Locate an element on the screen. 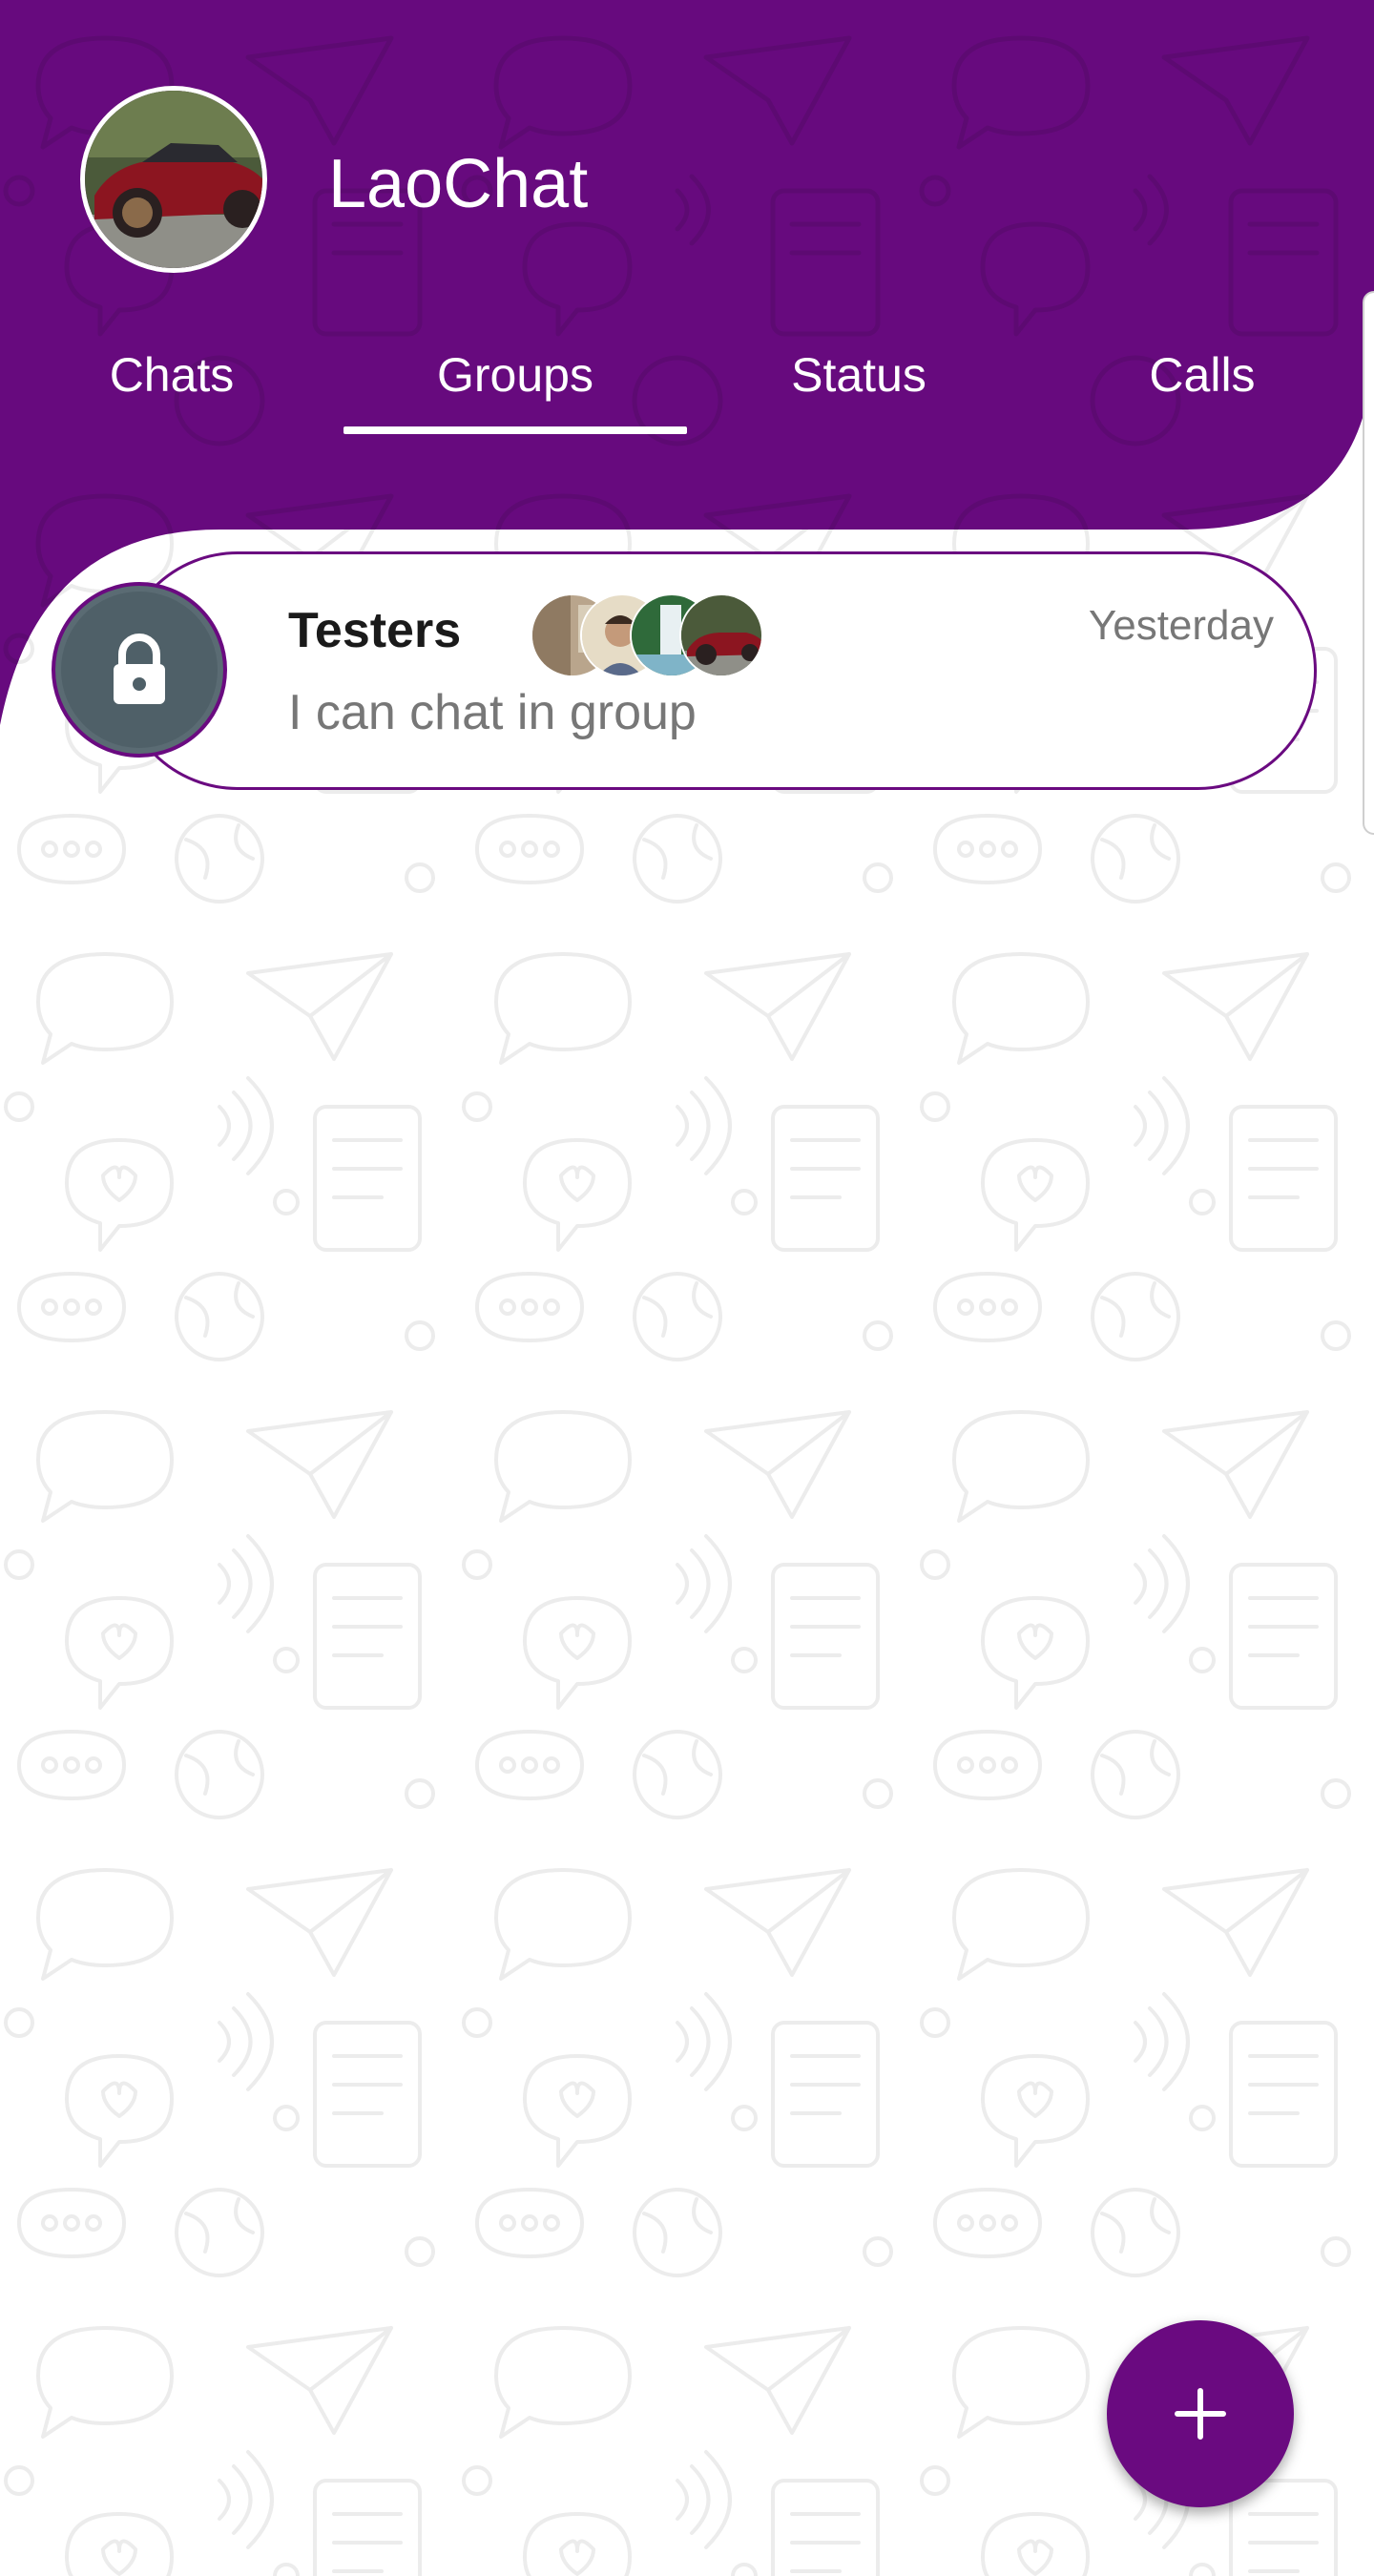  group-member-avatars is located at coordinates (650, 635).